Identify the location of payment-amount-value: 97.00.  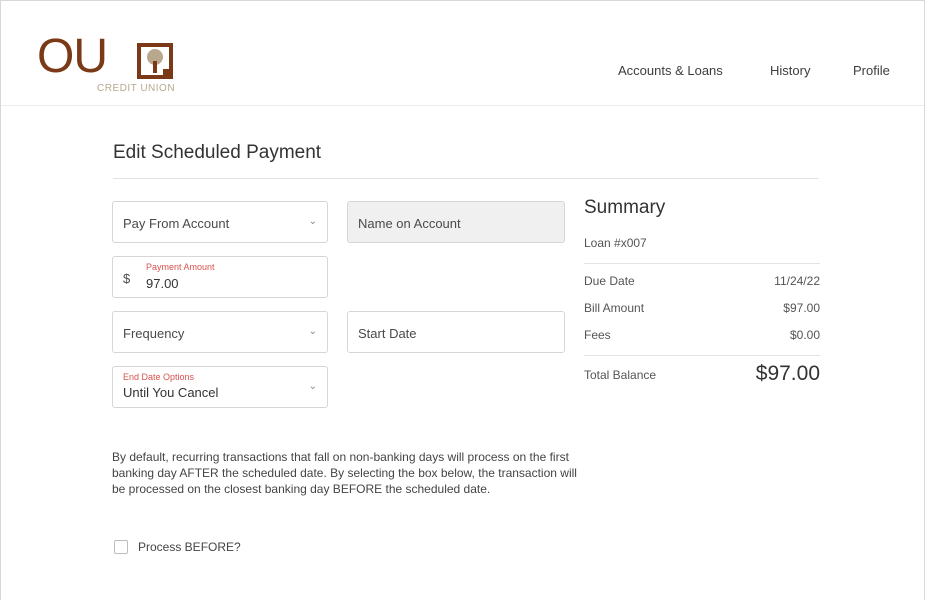
(162, 283).